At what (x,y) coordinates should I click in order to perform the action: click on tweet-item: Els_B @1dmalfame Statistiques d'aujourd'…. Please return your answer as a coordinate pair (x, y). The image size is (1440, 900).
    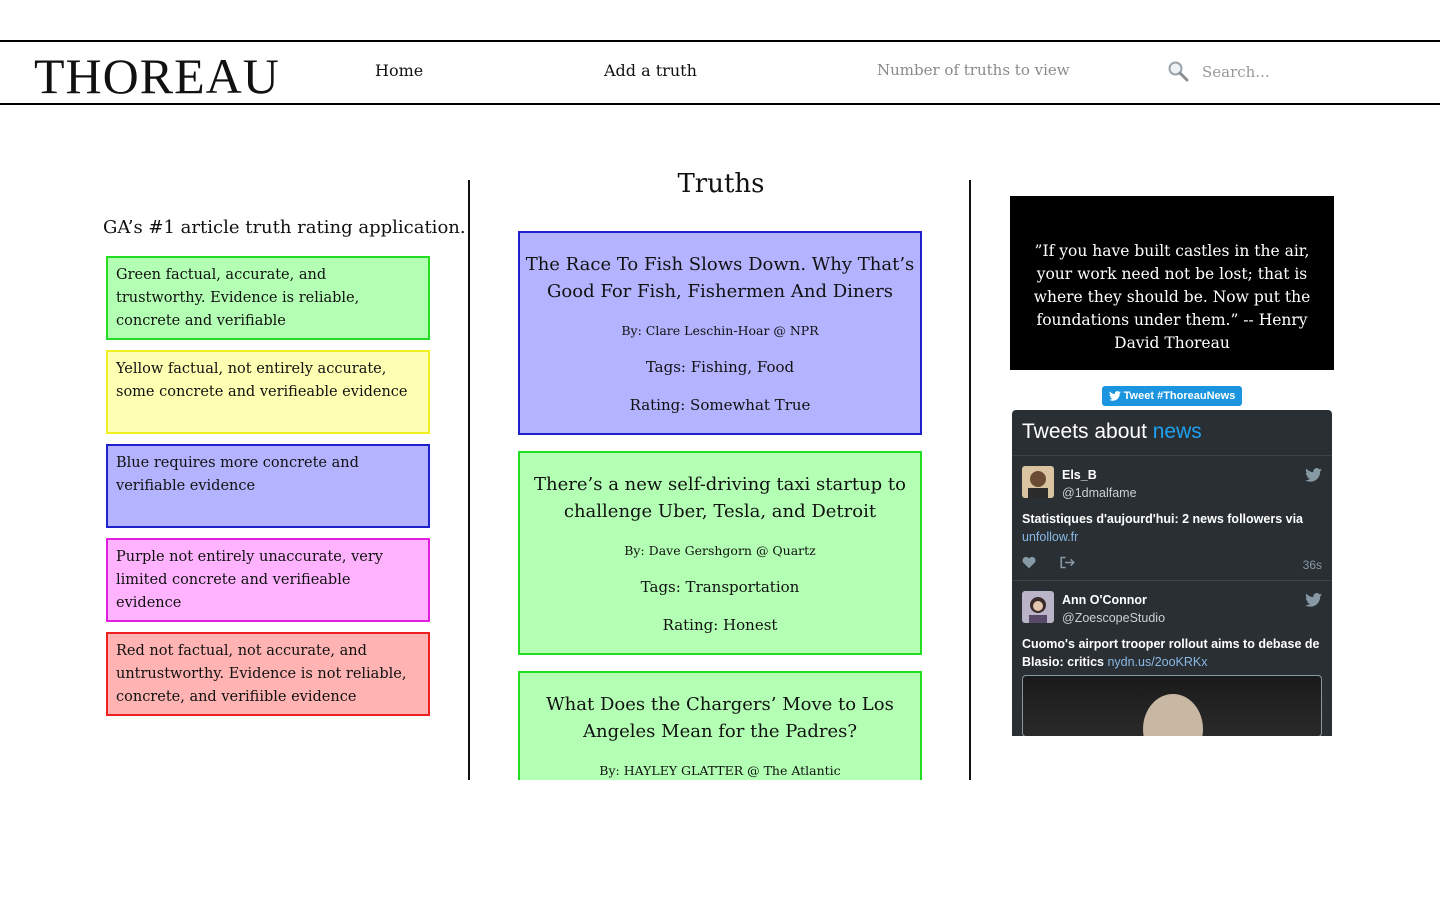
    Looking at the image, I should click on (1172, 518).